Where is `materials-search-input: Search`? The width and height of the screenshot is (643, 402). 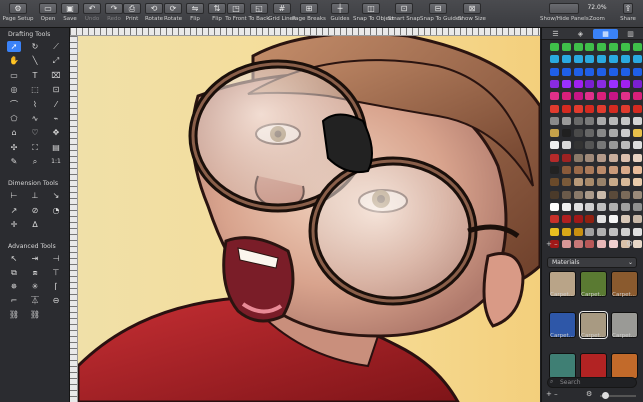
materials-search-input: Search is located at coordinates (592, 382).